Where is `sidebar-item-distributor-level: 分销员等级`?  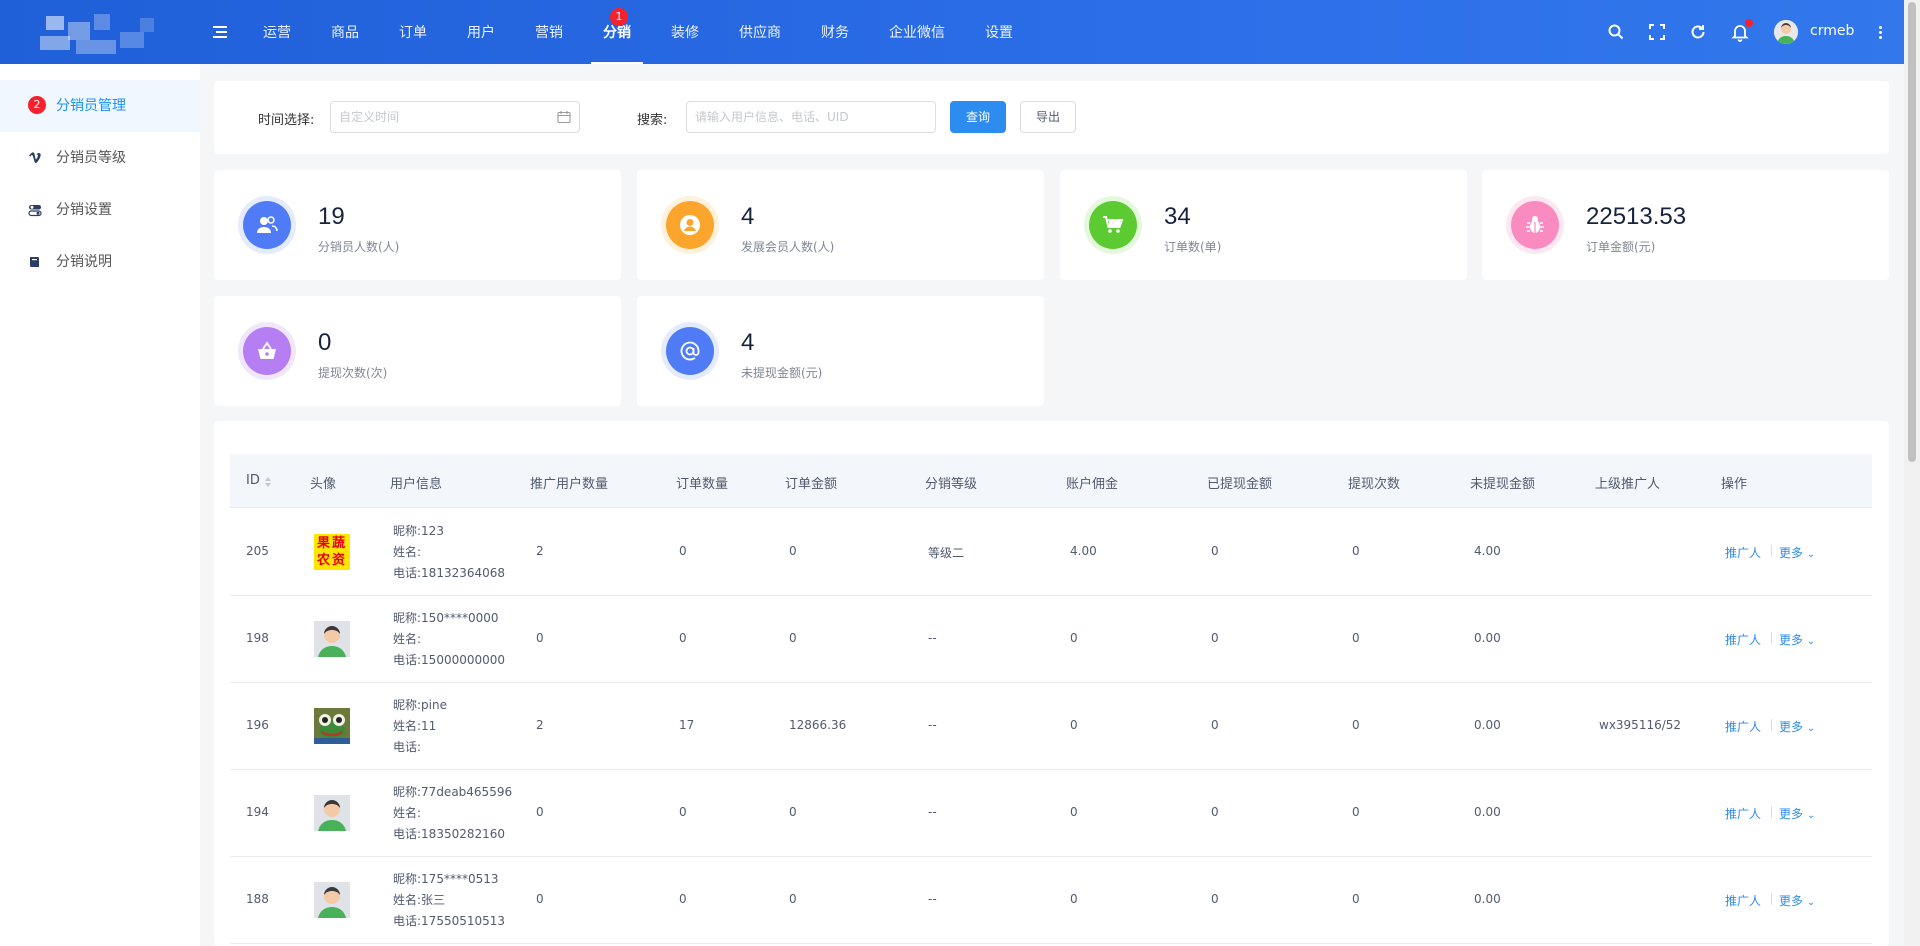 sidebar-item-distributor-level: 分销员等级 is located at coordinates (100, 158).